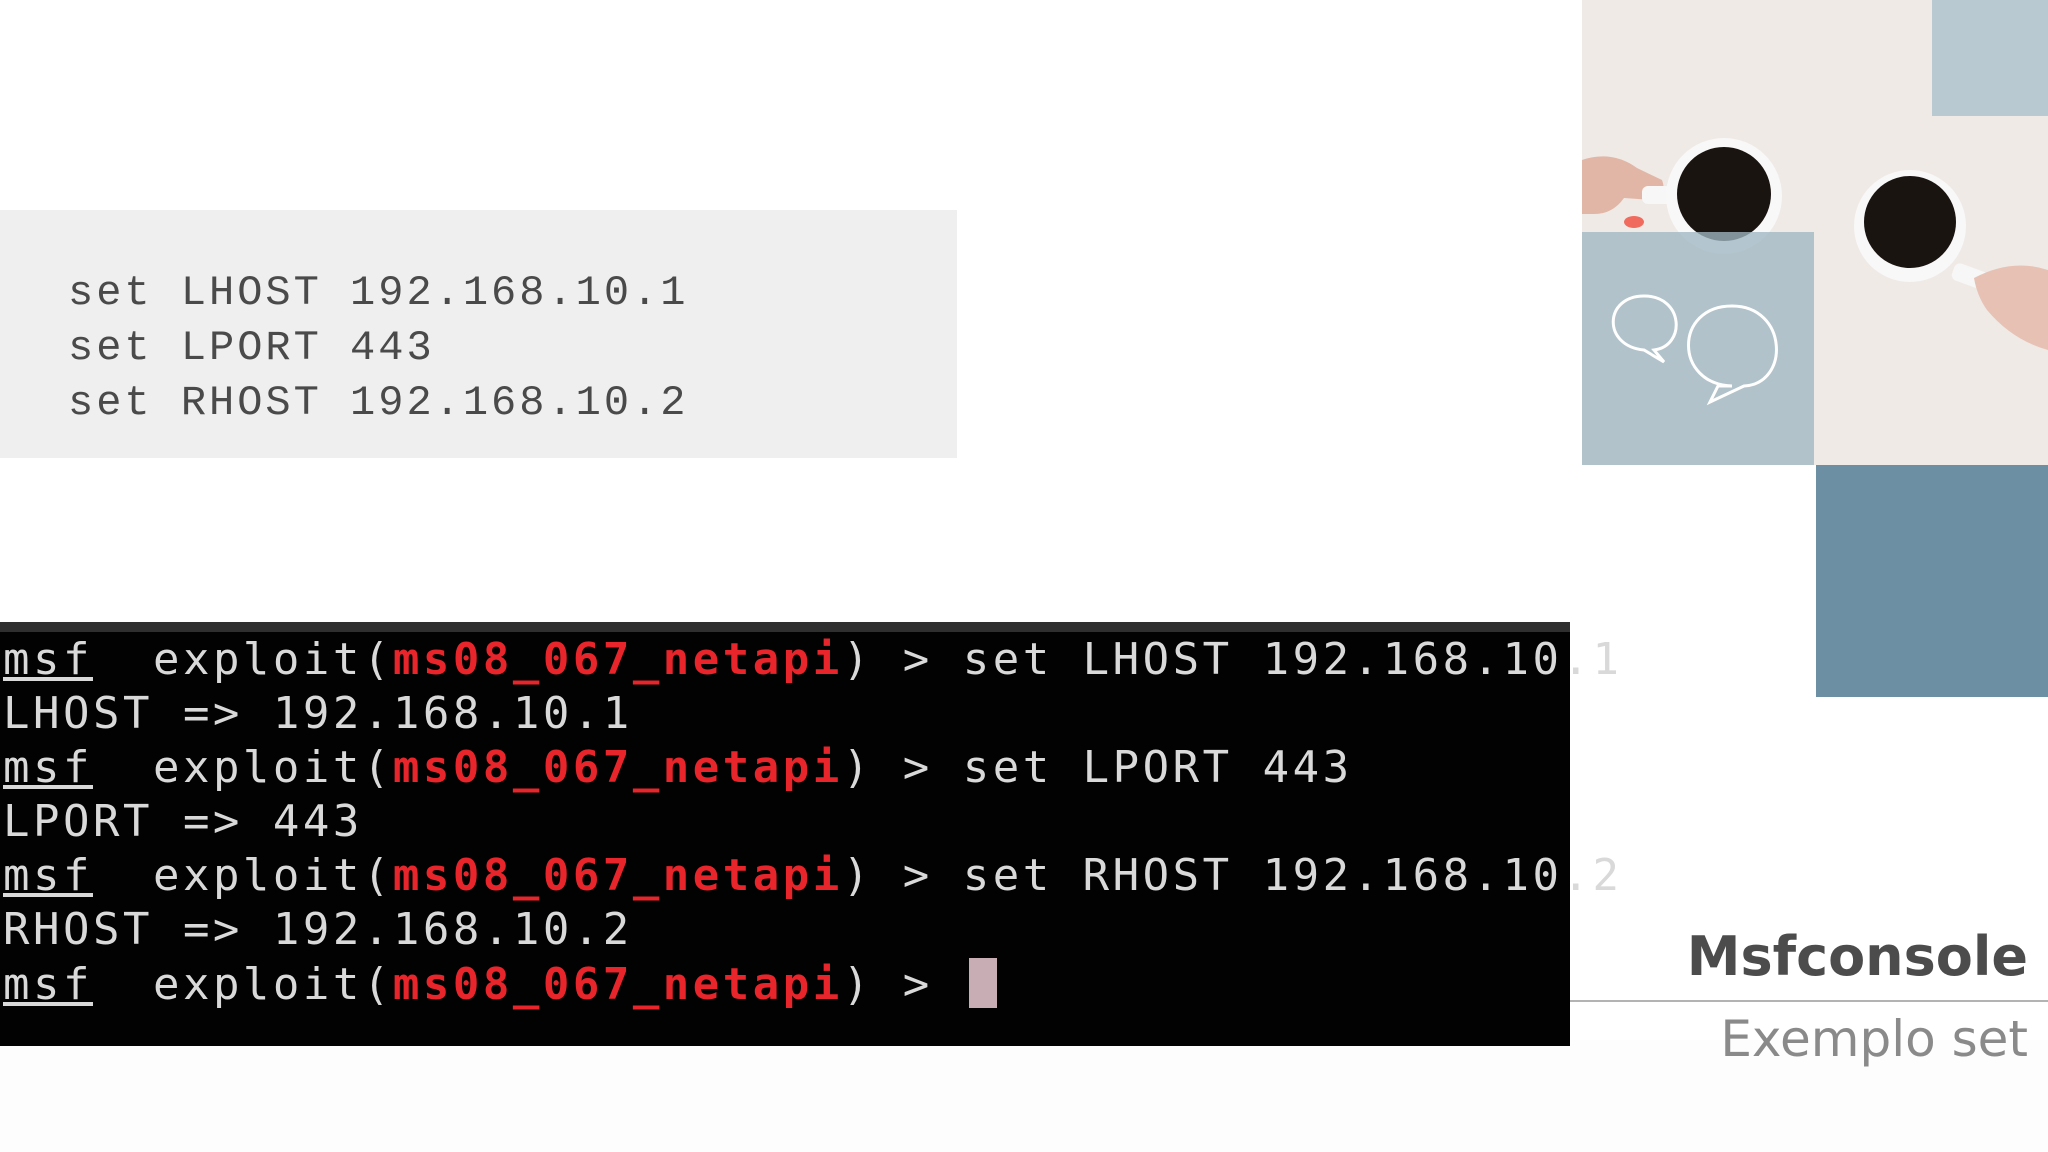 This screenshot has height=1152, width=2048. Describe the element at coordinates (1809, 1001) in the screenshot. I see `title-divider` at that location.